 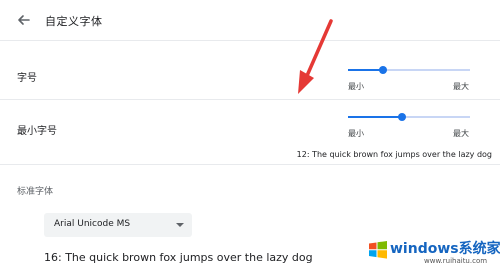 I want to click on font-size-max-label: 最大, so click(x=461, y=86).